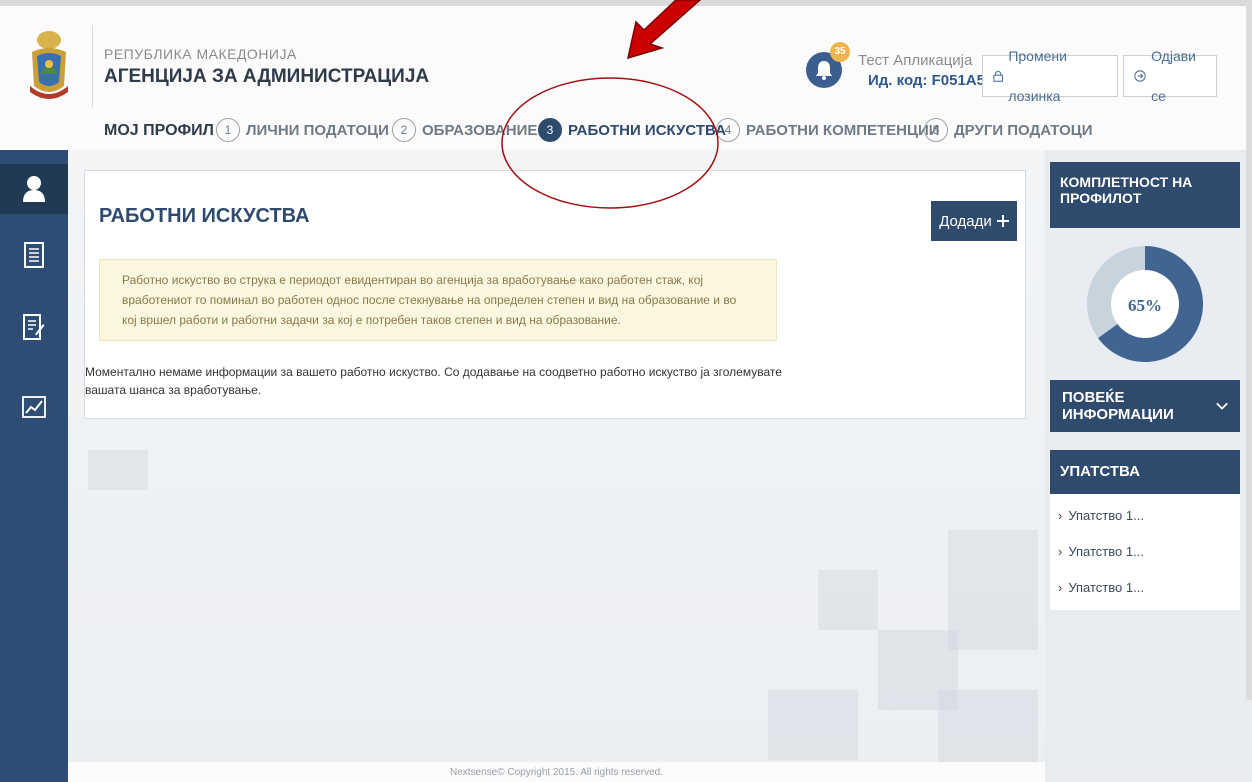 The height and width of the screenshot is (782, 1252). What do you see at coordinates (931, 80) in the screenshot?
I see `user-code: Ид. код: F051A5E` at bounding box center [931, 80].